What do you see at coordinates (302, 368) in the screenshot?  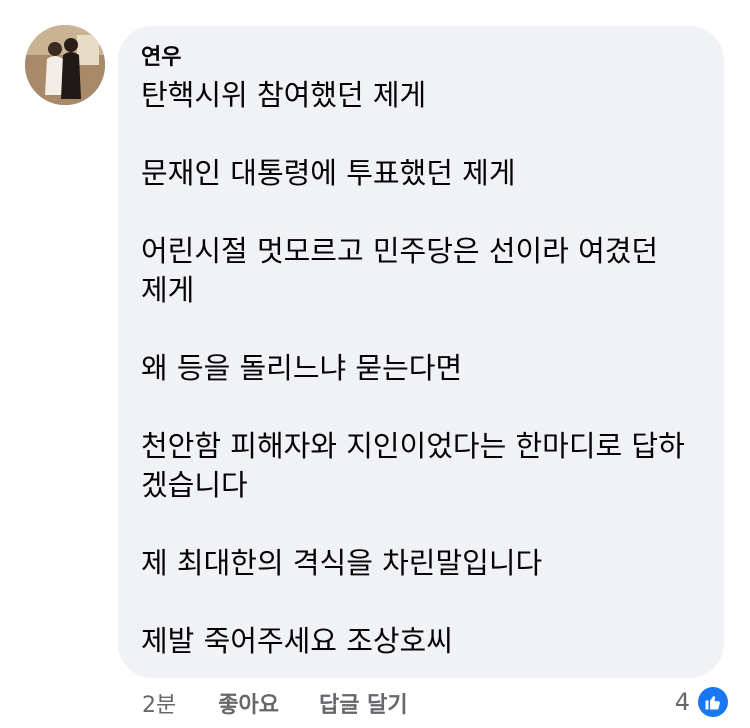 I see `comment-paragraph: 왜 등을 돌리느냐 묻는다면` at bounding box center [302, 368].